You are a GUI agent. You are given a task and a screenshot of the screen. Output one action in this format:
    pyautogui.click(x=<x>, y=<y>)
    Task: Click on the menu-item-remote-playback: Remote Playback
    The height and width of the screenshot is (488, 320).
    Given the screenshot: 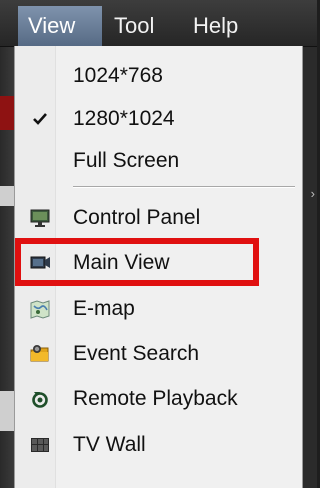 What is the action you would take?
    pyautogui.click(x=158, y=399)
    